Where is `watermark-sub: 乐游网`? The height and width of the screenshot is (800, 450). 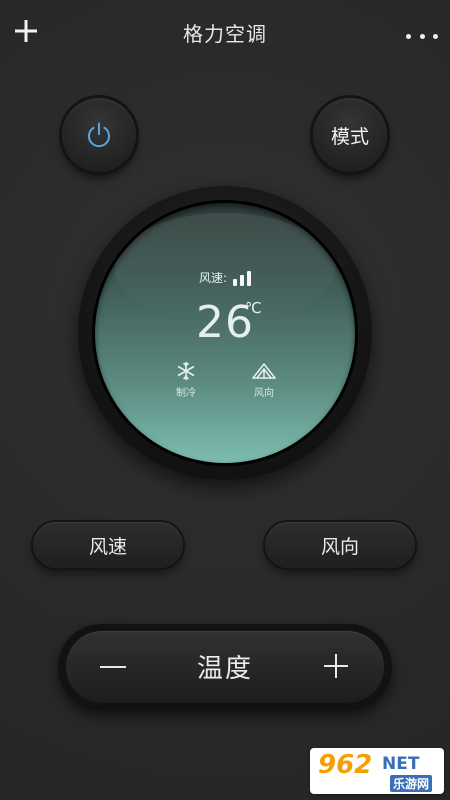
watermark-sub: 乐游网 is located at coordinates (411, 783).